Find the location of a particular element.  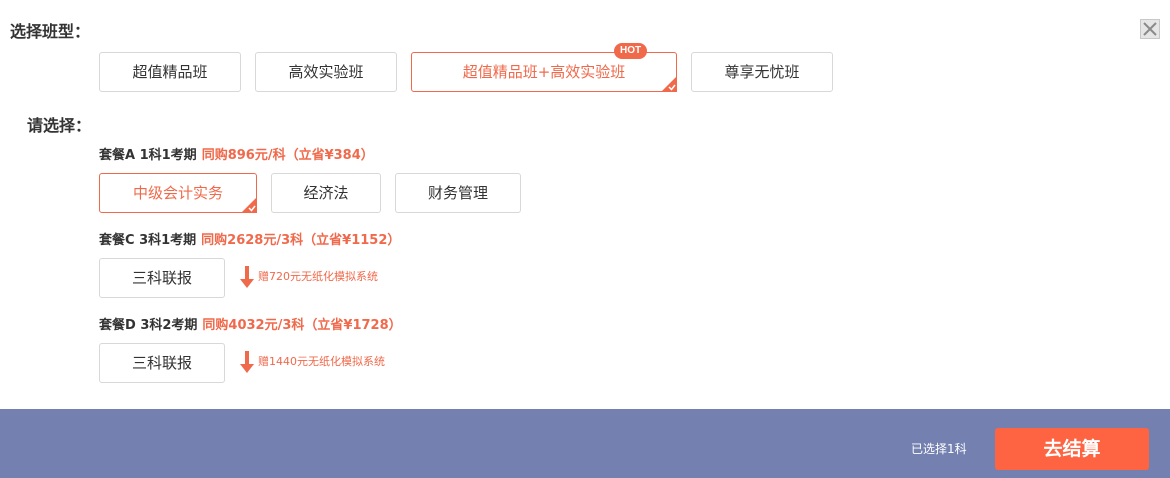

package-name: 套餐A 1科1考期 is located at coordinates (148, 155).